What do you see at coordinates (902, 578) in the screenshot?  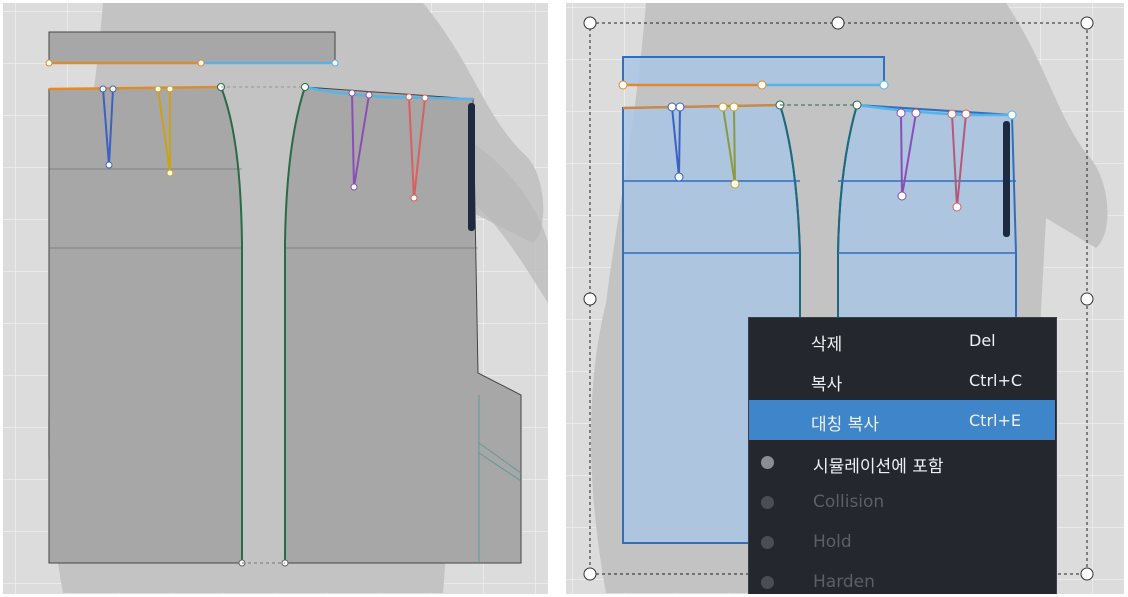 I see `menu-toggle-harden: Harden` at bounding box center [902, 578].